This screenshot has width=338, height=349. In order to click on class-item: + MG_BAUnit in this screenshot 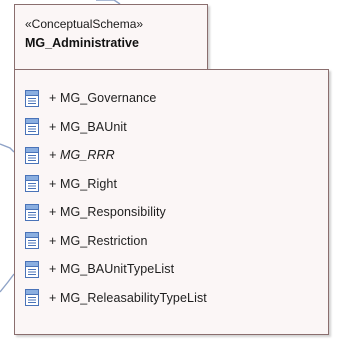, I will do `click(116, 127)`.